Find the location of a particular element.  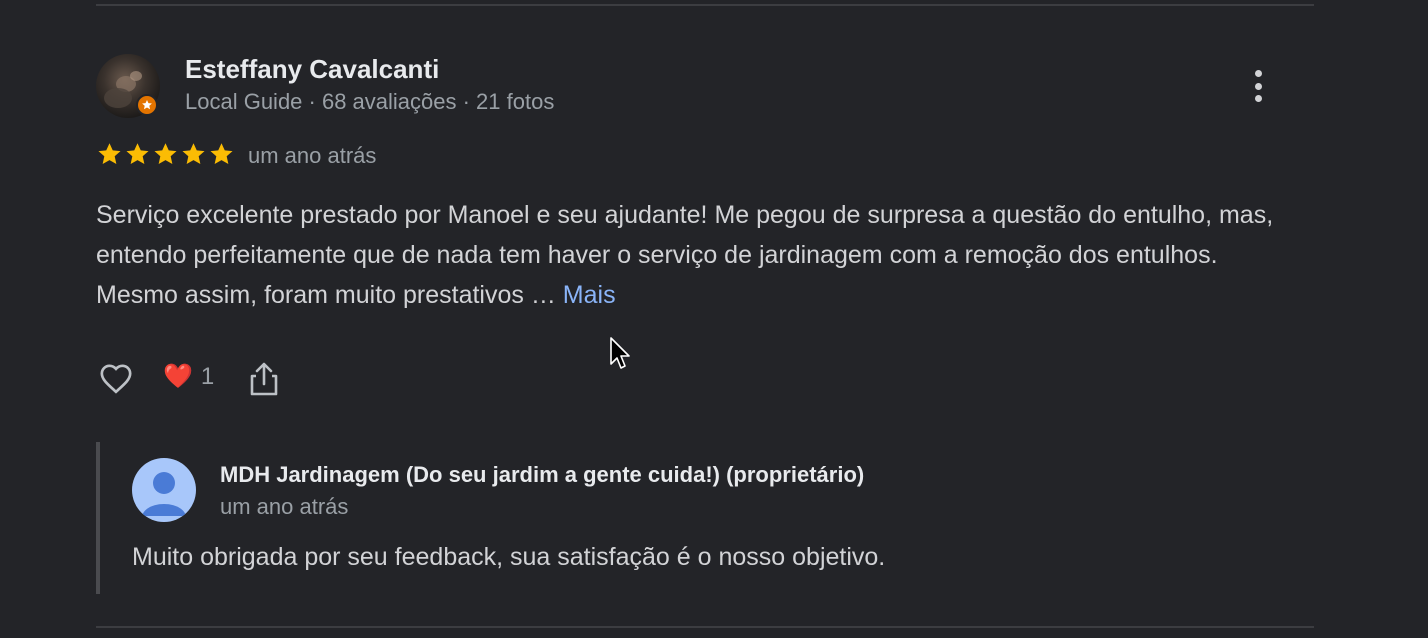

more-vert-icon is located at coordinates (1258, 73).